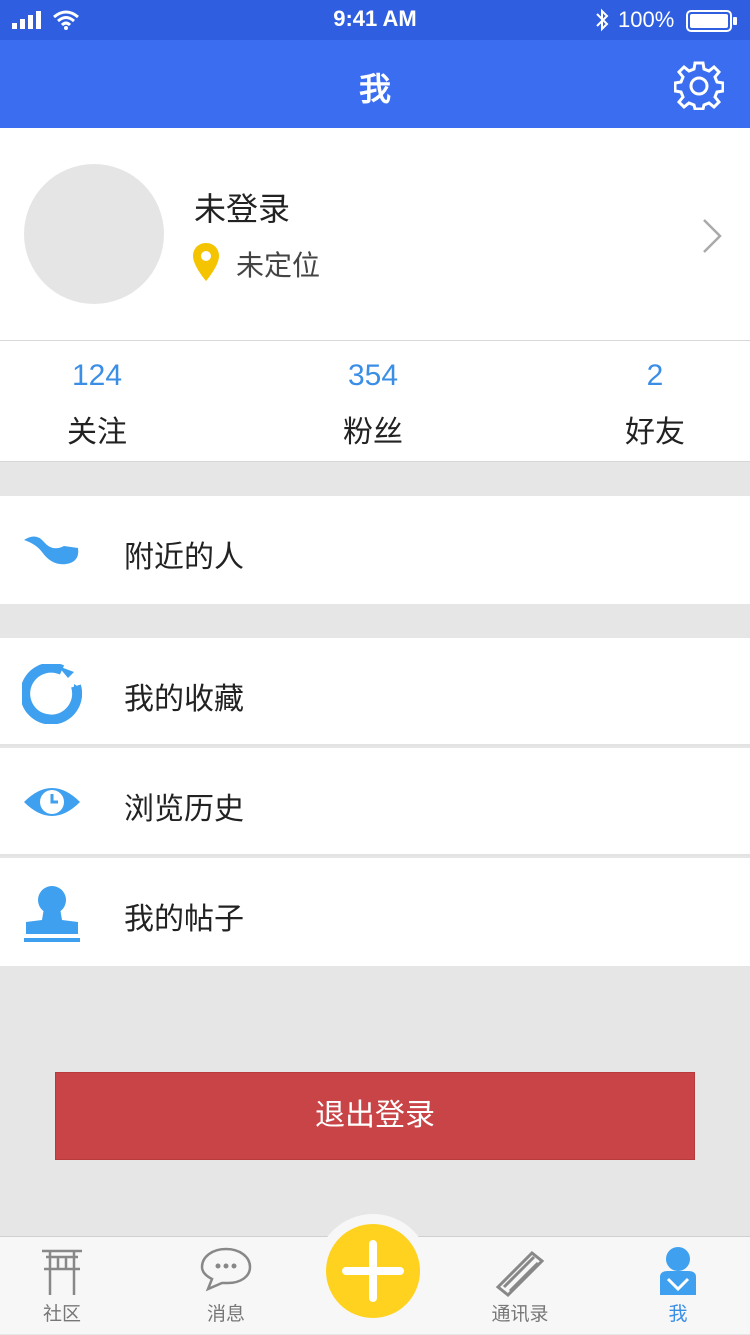 This screenshot has width=750, height=1335. Describe the element at coordinates (646, 19) in the screenshot. I see `battery-percent: 100%` at that location.